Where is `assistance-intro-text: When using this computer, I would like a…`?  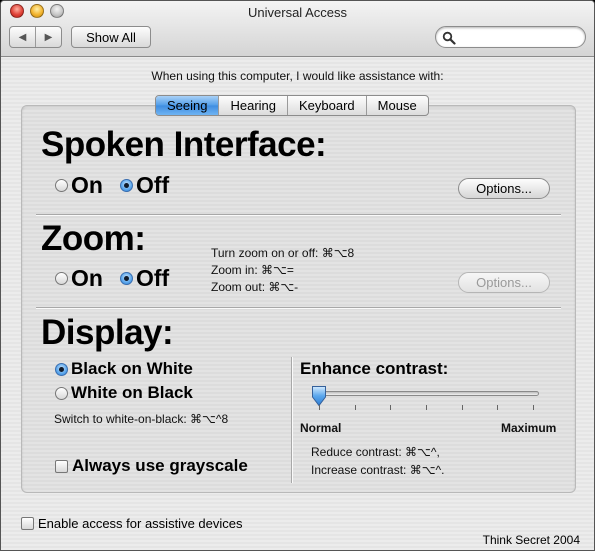
assistance-intro-text: When using this computer, I would like a… is located at coordinates (297, 76).